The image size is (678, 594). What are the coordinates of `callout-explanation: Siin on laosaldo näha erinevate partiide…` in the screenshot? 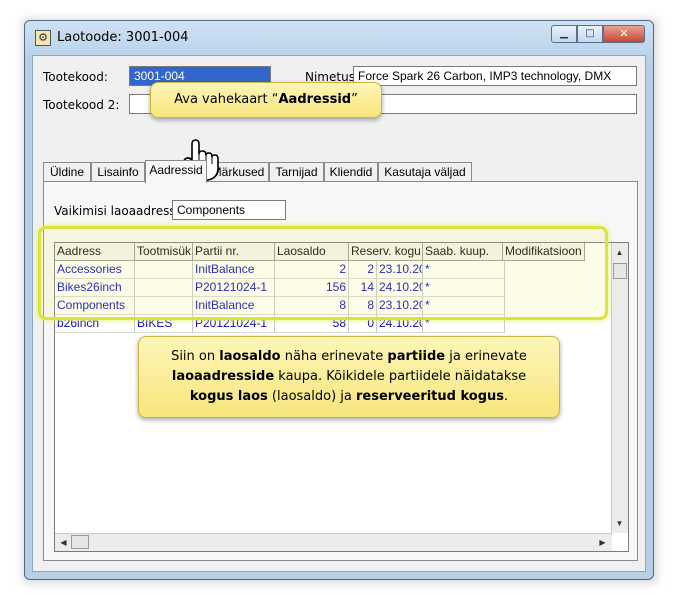 It's located at (349, 377).